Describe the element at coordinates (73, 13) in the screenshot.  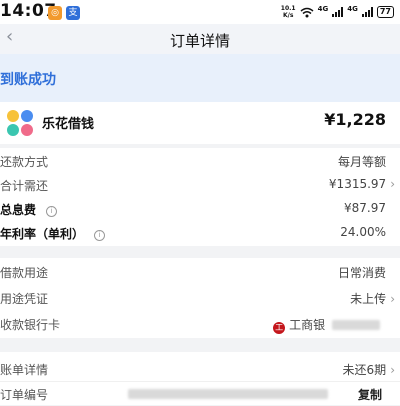
I see `alipay-app-icon: 支` at that location.